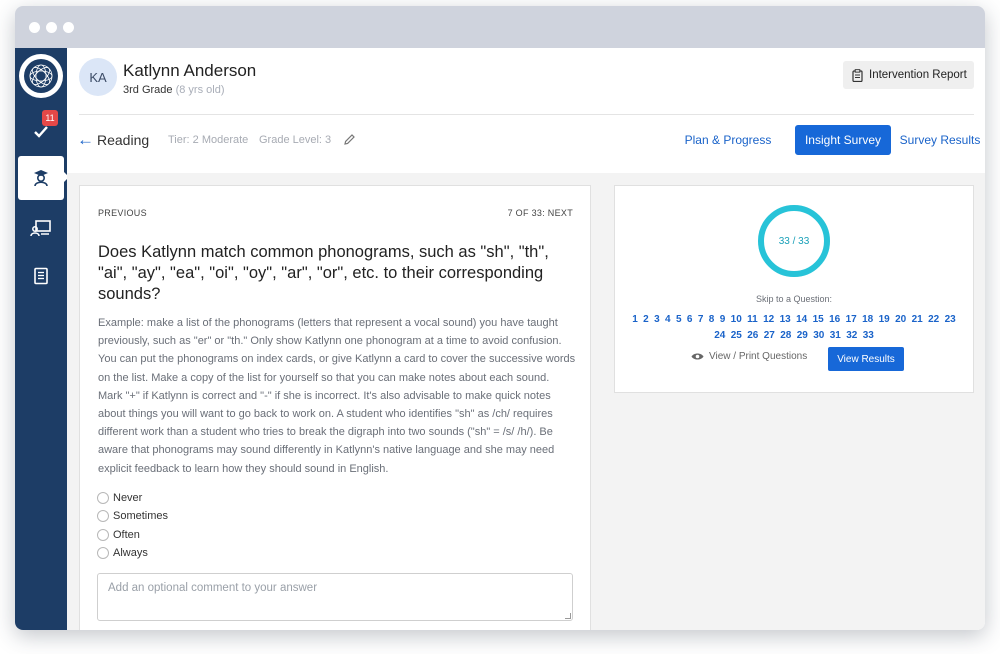  Describe the element at coordinates (335, 597) in the screenshot. I see `comment-textarea: Add an optional comment to your answer` at that location.